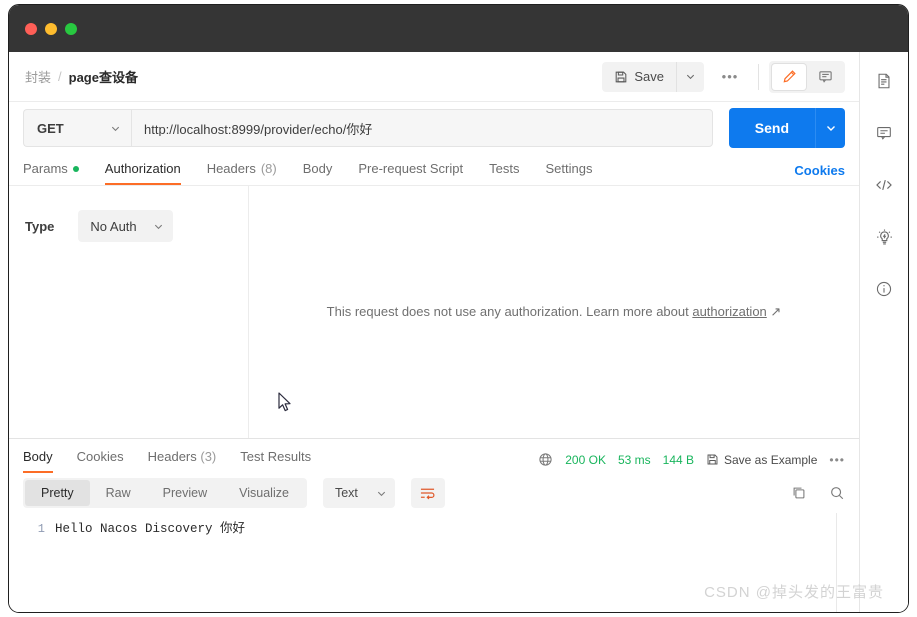  I want to click on url-input, so click(422, 128).